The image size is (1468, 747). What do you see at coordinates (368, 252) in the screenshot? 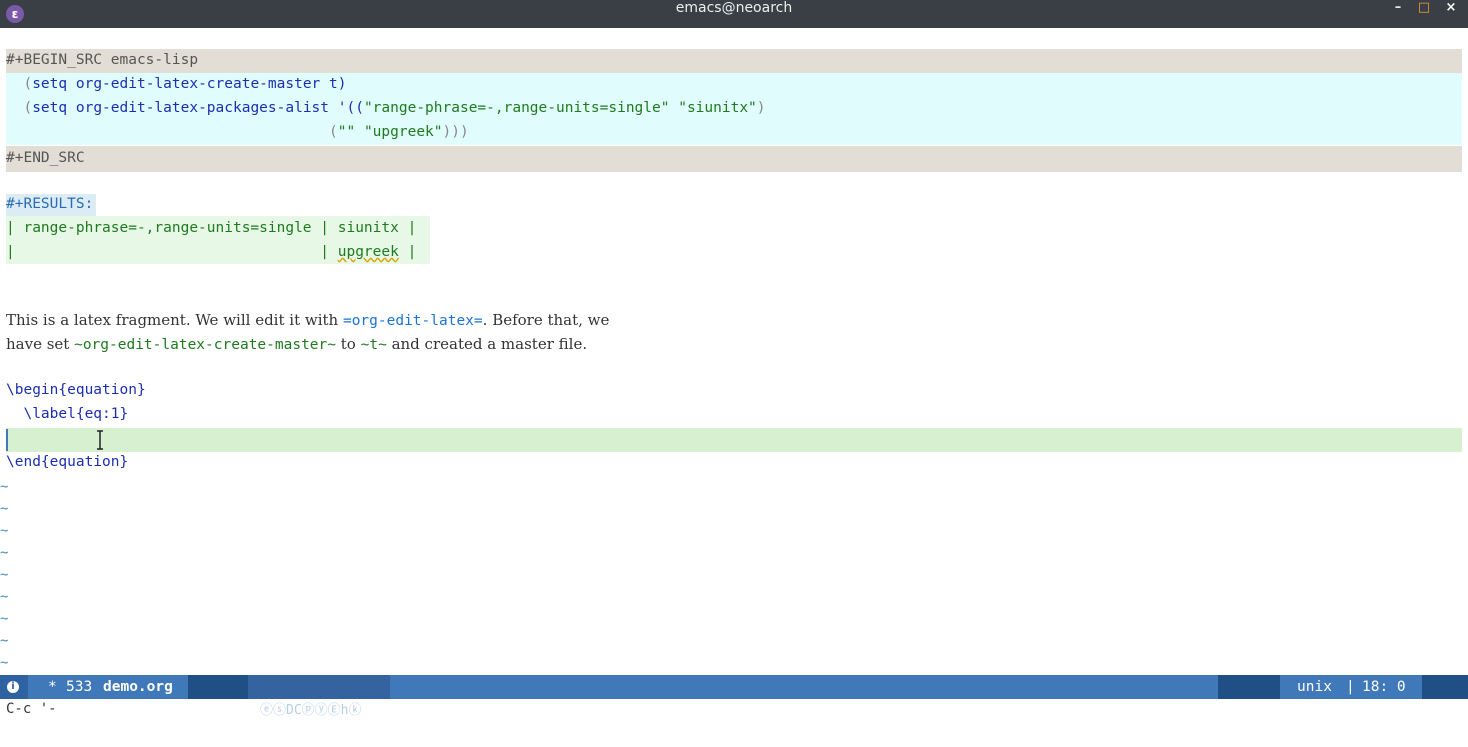
I see `spell-flagged-word: upgreek` at bounding box center [368, 252].